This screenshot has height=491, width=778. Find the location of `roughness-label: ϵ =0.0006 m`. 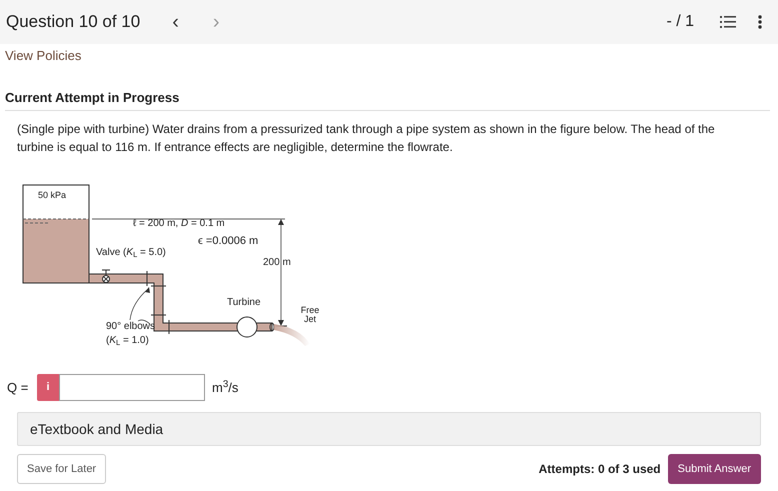

roughness-label: ϵ =0.0006 m is located at coordinates (228, 241).